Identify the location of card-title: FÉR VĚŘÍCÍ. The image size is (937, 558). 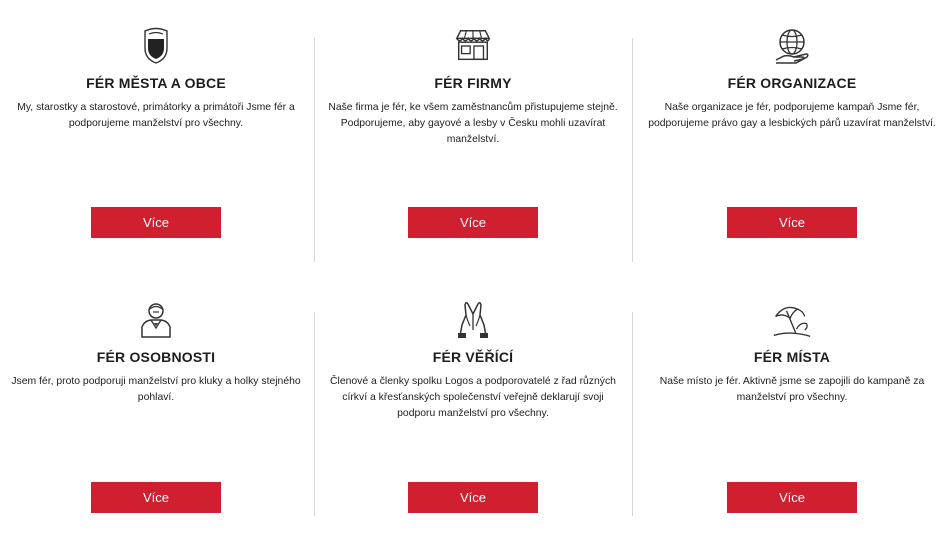
(473, 357).